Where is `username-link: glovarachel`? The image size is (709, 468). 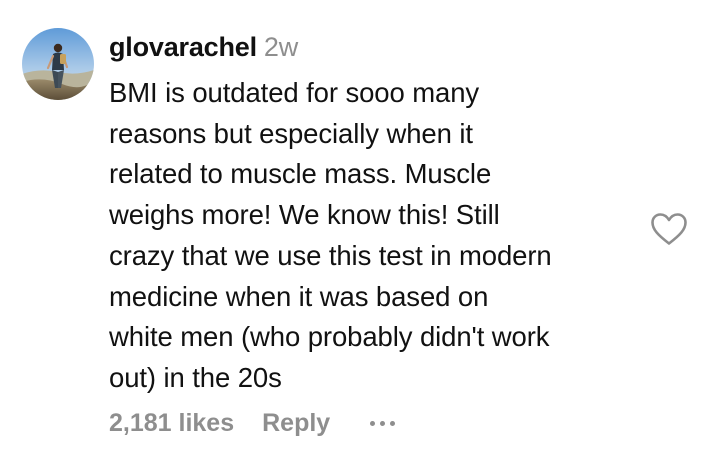
username-link: glovarachel is located at coordinates (183, 47).